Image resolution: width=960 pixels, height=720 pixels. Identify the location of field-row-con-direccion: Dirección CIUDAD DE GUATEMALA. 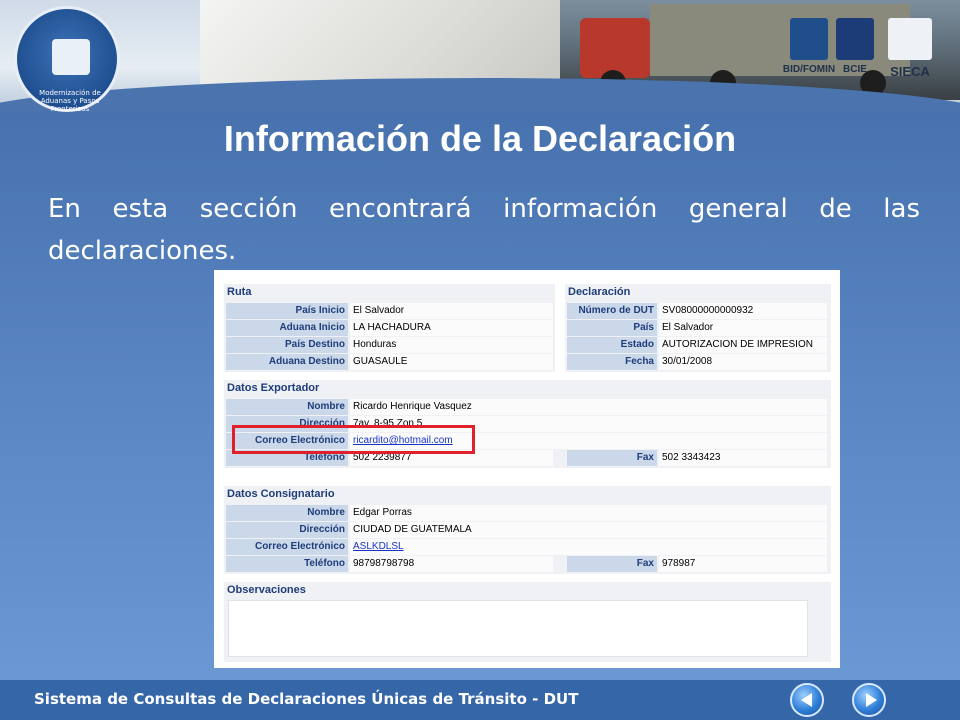
(527, 530).